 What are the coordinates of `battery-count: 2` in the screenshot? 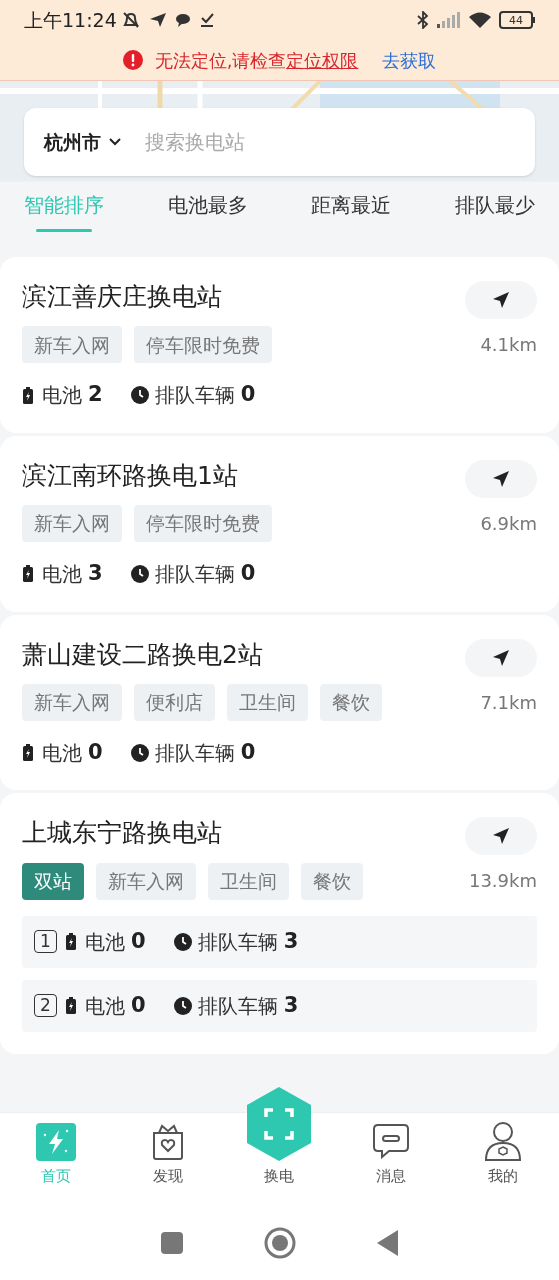 It's located at (95, 395).